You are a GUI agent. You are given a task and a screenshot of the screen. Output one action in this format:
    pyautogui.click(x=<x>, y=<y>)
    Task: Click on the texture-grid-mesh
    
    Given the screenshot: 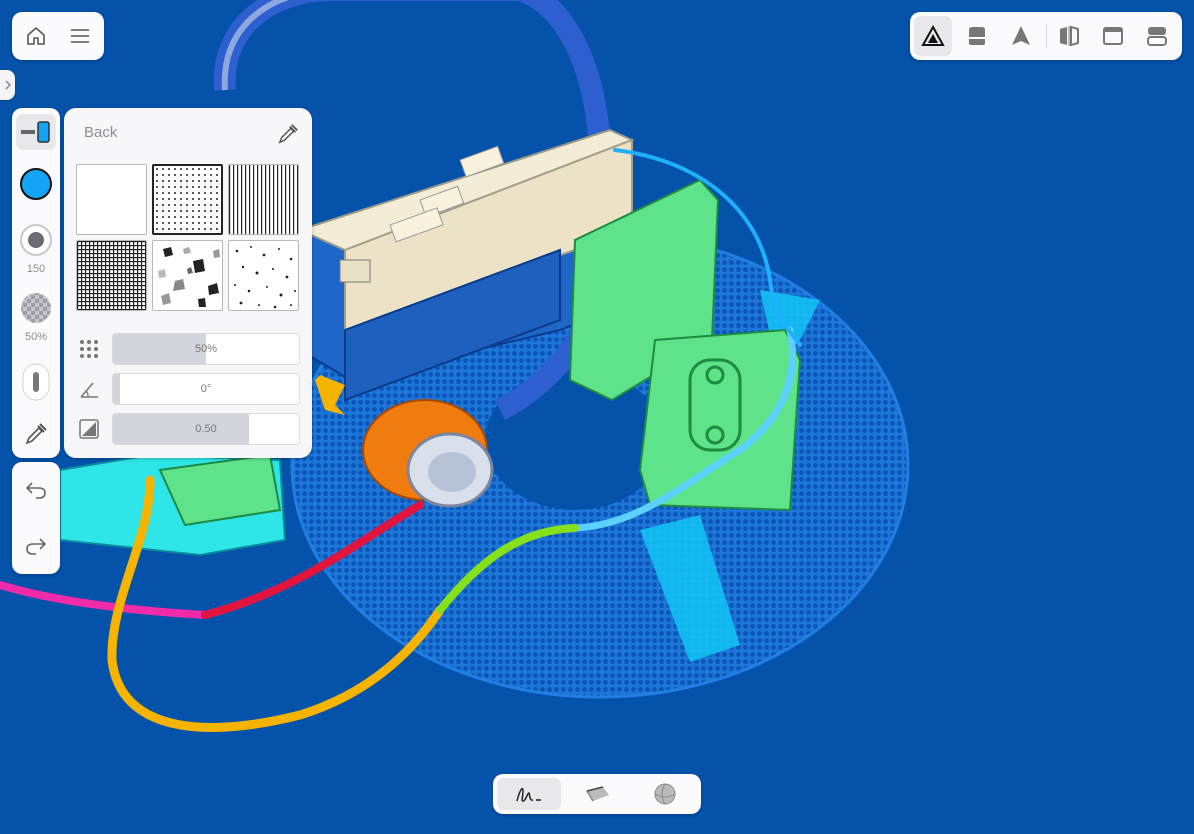 What is the action you would take?
    pyautogui.click(x=111, y=275)
    